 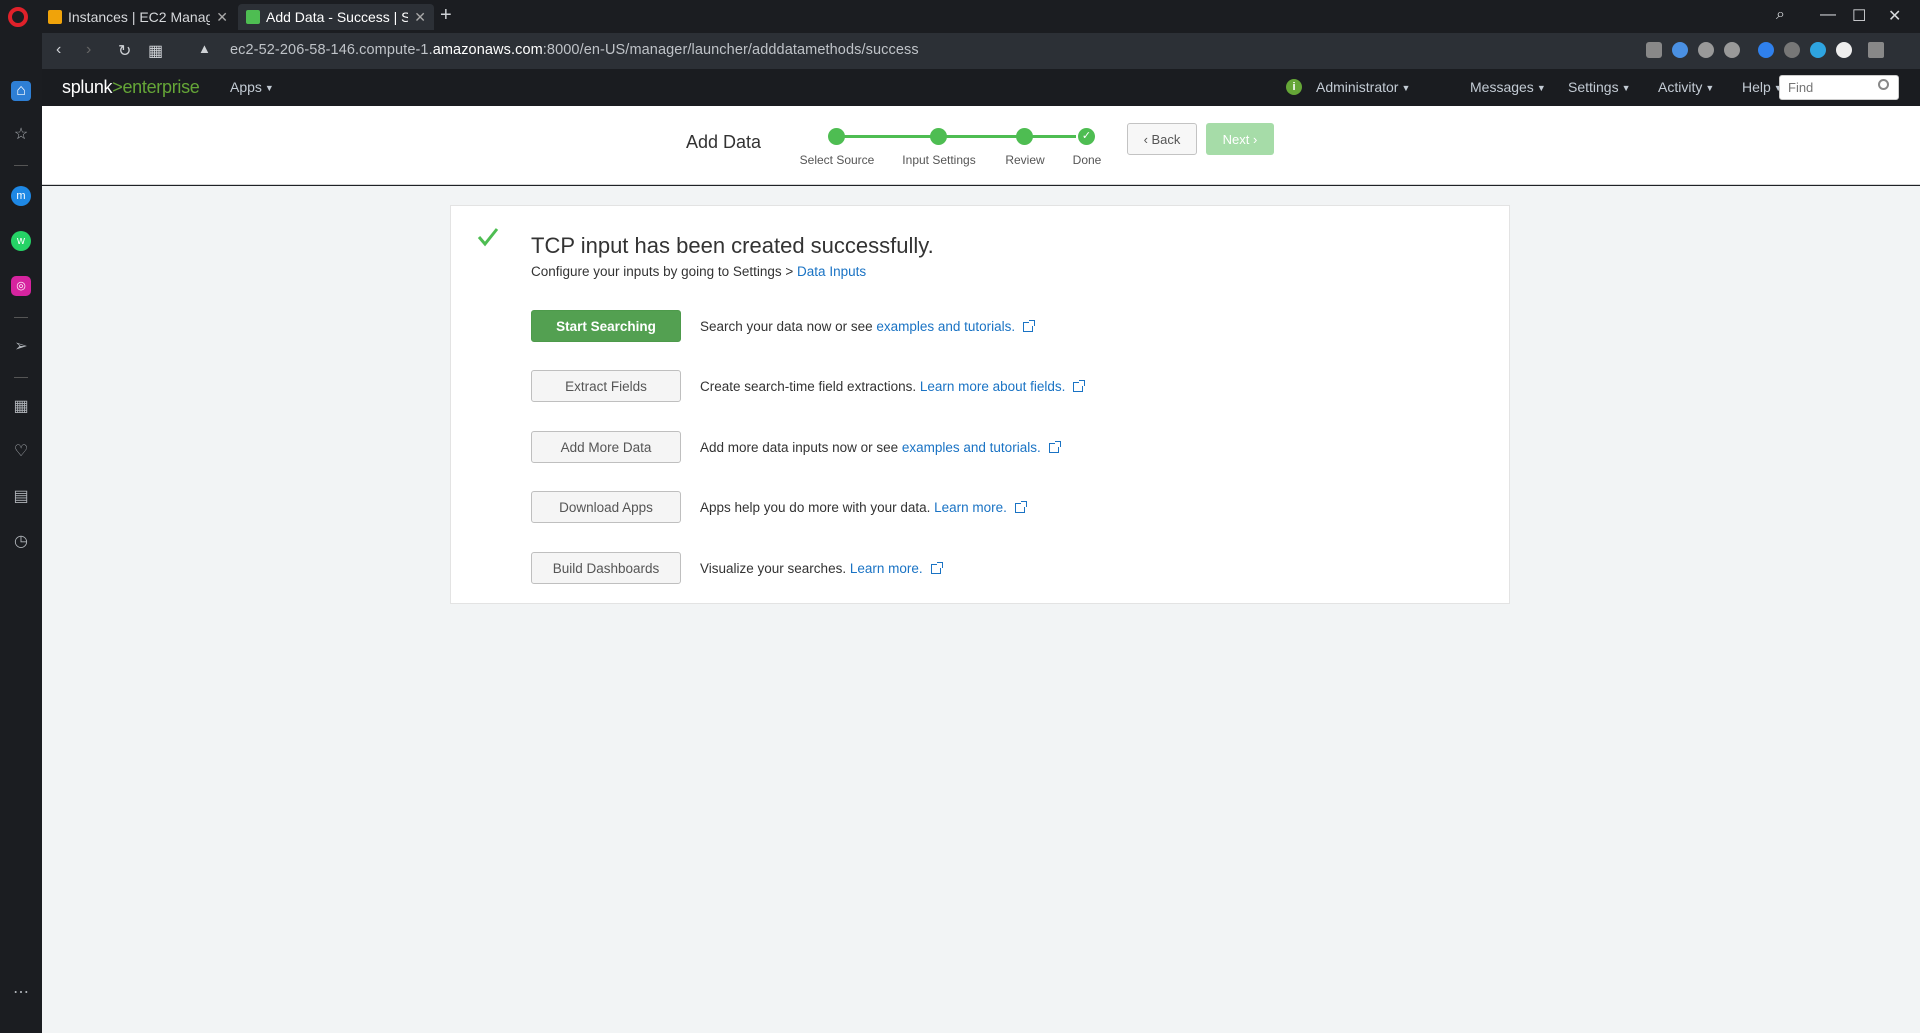 What do you see at coordinates (252, 87) in the screenshot?
I see `apps-menu: Apps ▼` at bounding box center [252, 87].